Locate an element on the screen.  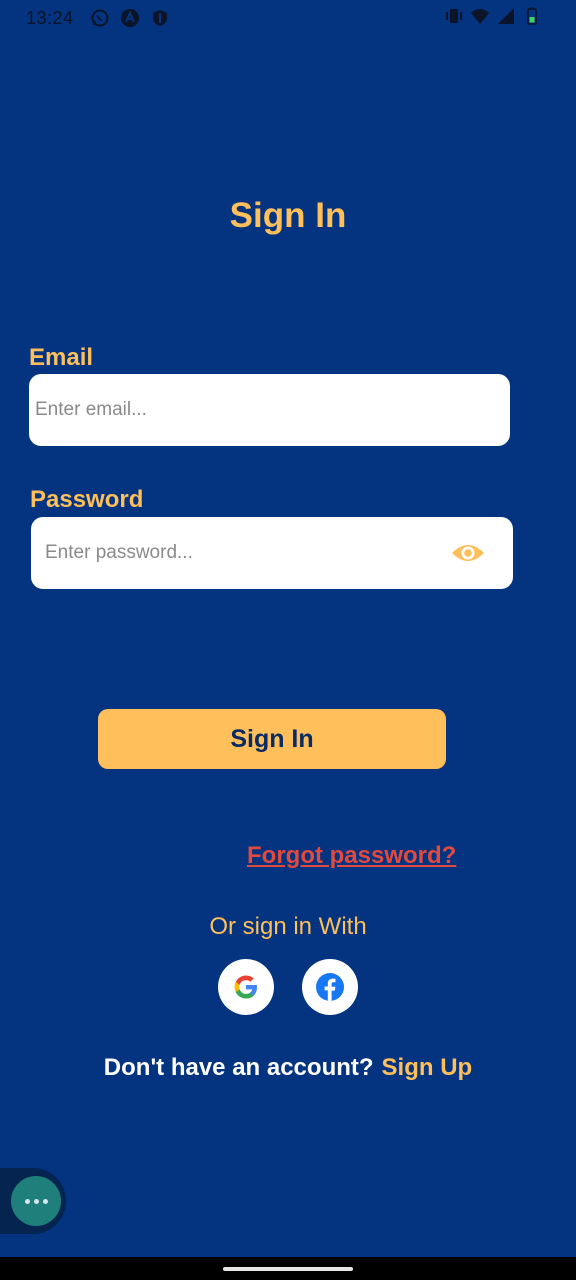
navigation-bar is located at coordinates (288, 1268).